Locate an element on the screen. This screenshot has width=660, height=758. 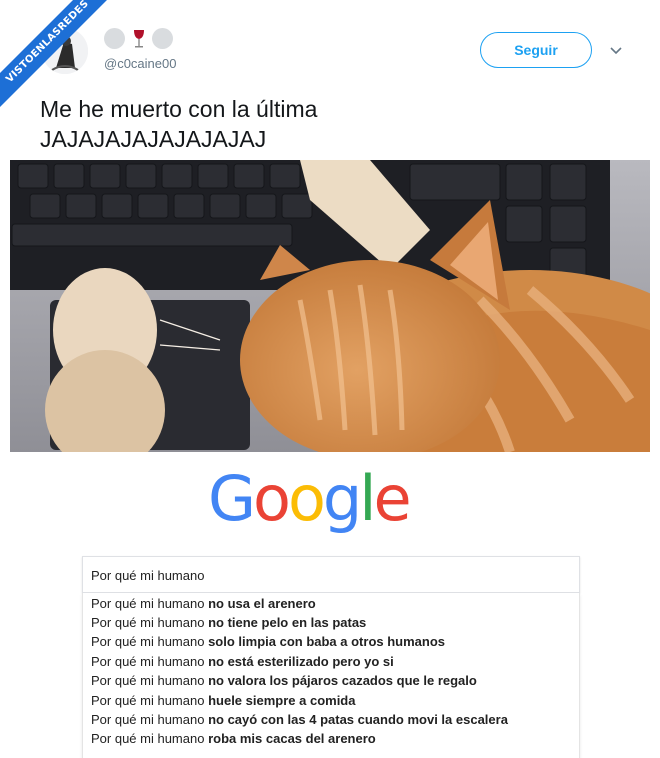
suggestion-completion: no usa el arenero is located at coordinates (262, 603).